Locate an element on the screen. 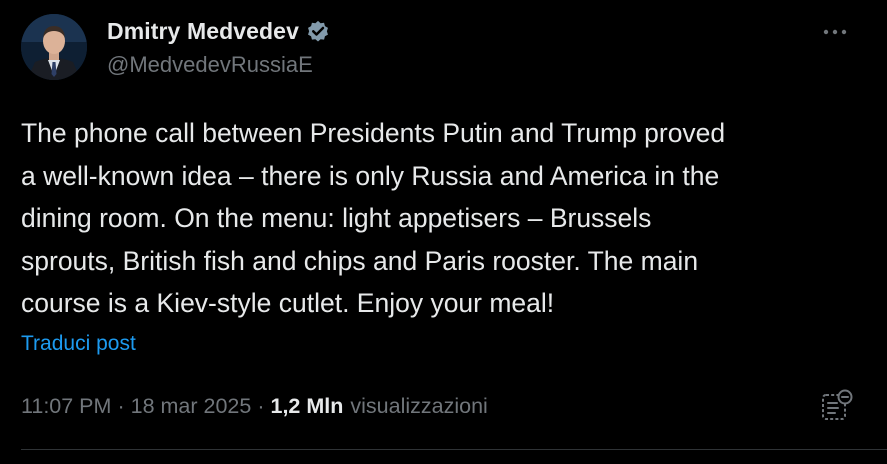  post-analytics-icon is located at coordinates (836, 406).